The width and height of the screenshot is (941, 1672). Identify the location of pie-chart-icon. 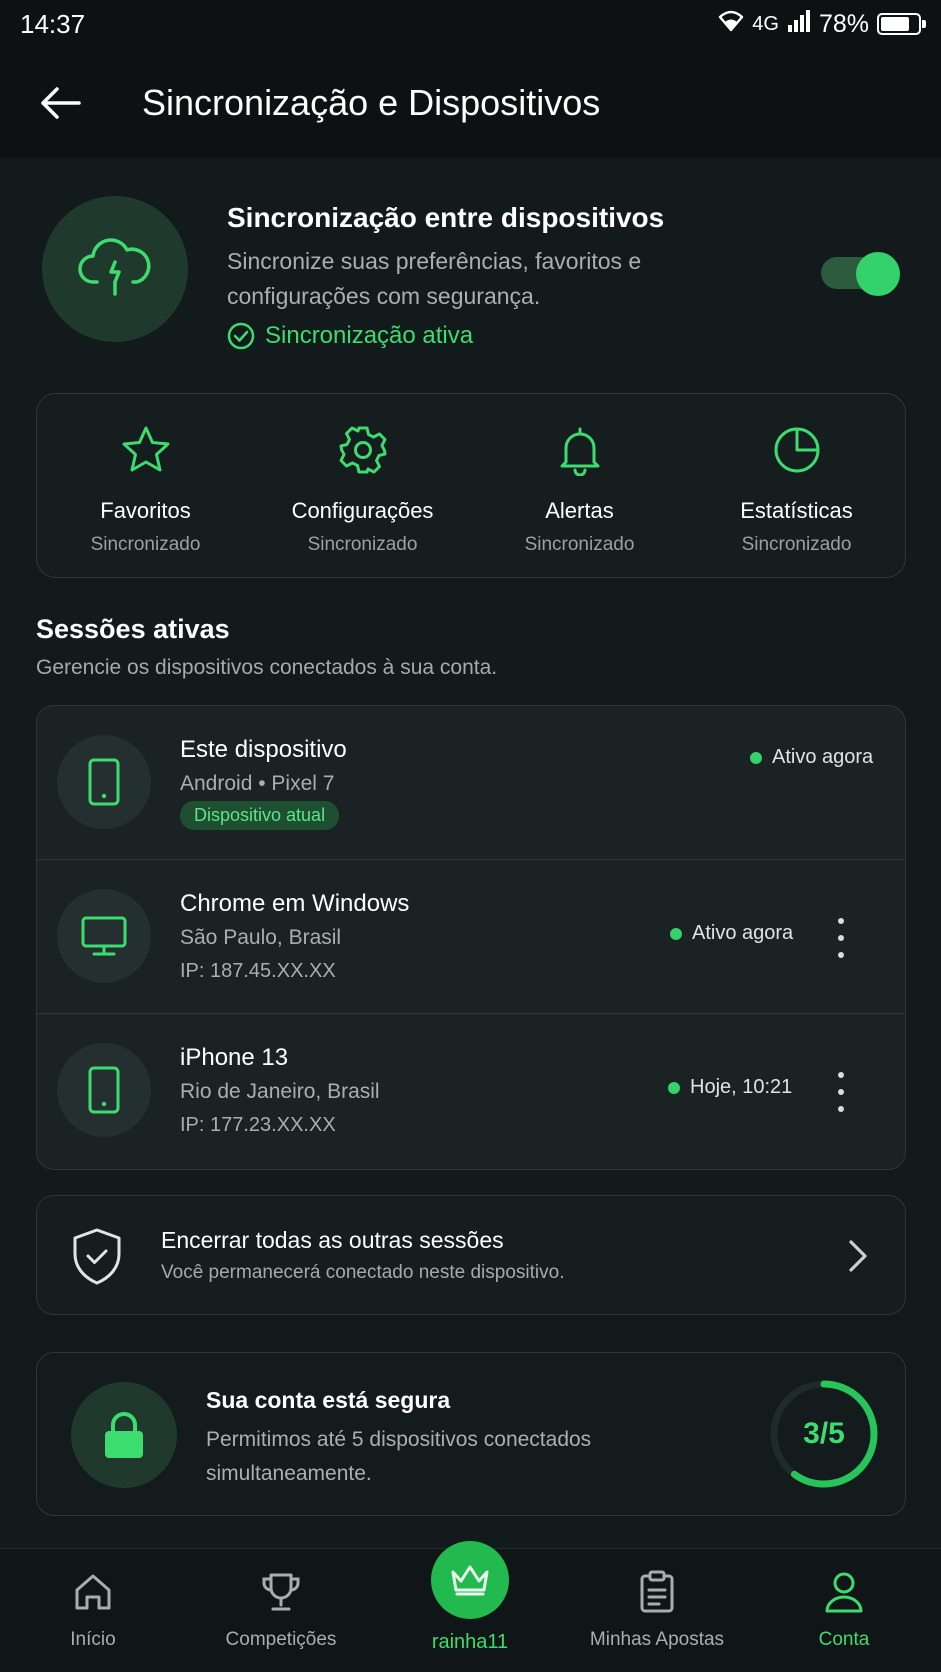
(797, 450).